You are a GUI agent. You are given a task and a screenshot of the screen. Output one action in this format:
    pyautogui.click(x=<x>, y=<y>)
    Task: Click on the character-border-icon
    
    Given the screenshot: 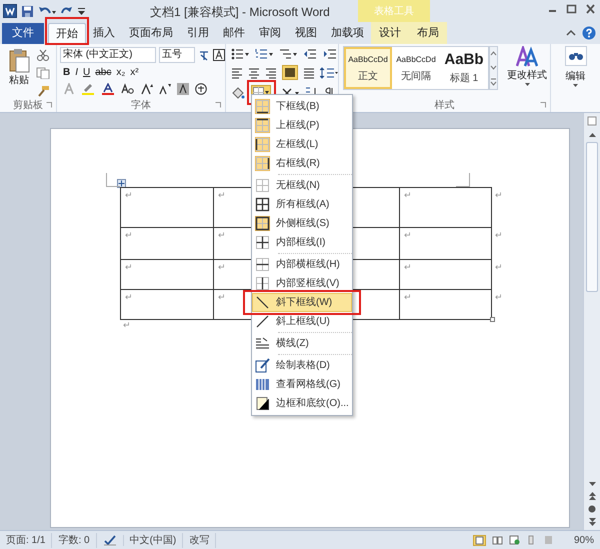 What is the action you would take?
    pyautogui.click(x=219, y=55)
    